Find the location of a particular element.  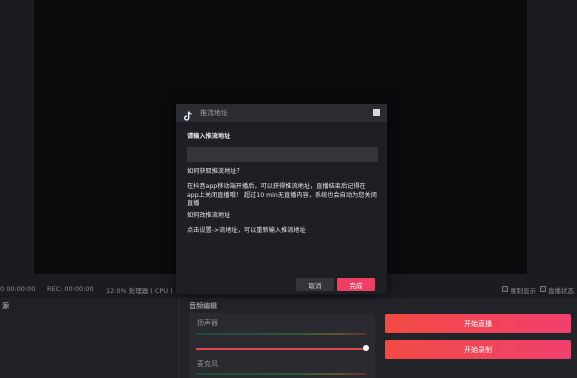

mic-level-meter is located at coordinates (281, 374).